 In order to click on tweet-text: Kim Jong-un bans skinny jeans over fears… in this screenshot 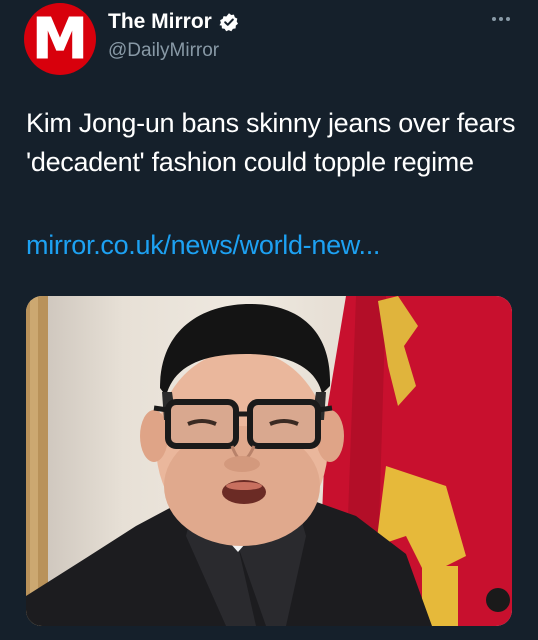, I will do `click(271, 142)`.